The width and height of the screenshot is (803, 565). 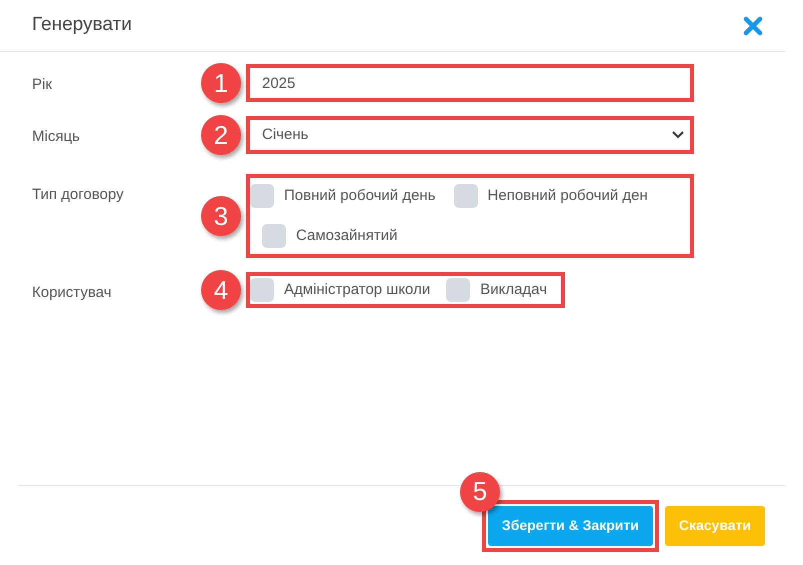 I want to click on field-label: Користувач, so click(x=72, y=293).